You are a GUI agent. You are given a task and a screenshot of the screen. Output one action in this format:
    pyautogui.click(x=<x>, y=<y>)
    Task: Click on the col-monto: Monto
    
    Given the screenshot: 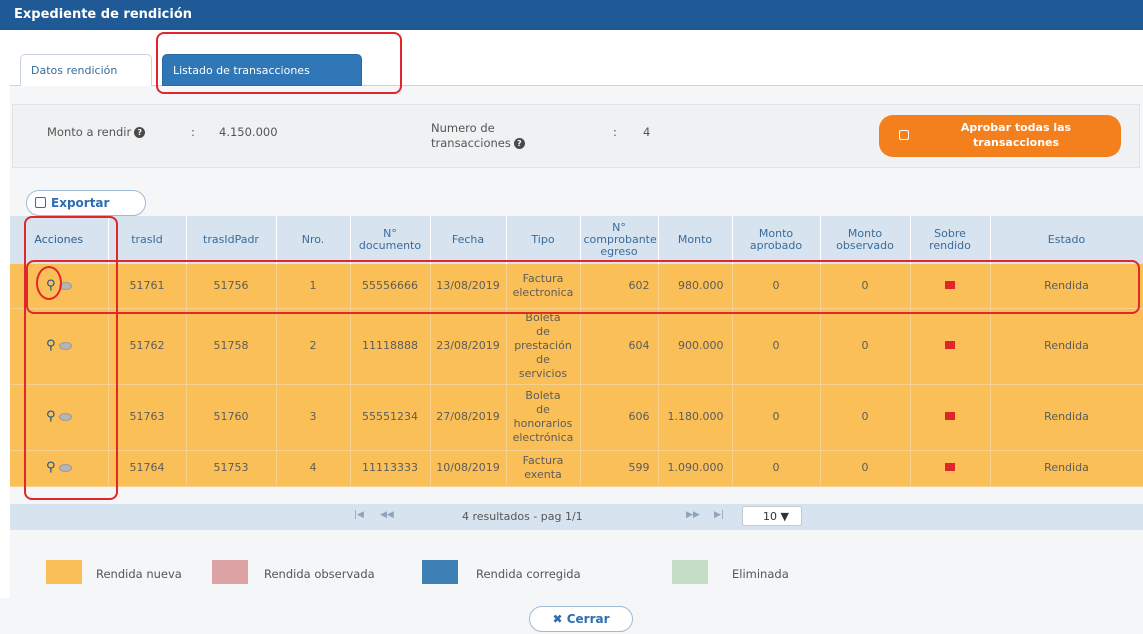 What is the action you would take?
    pyautogui.click(x=695, y=240)
    